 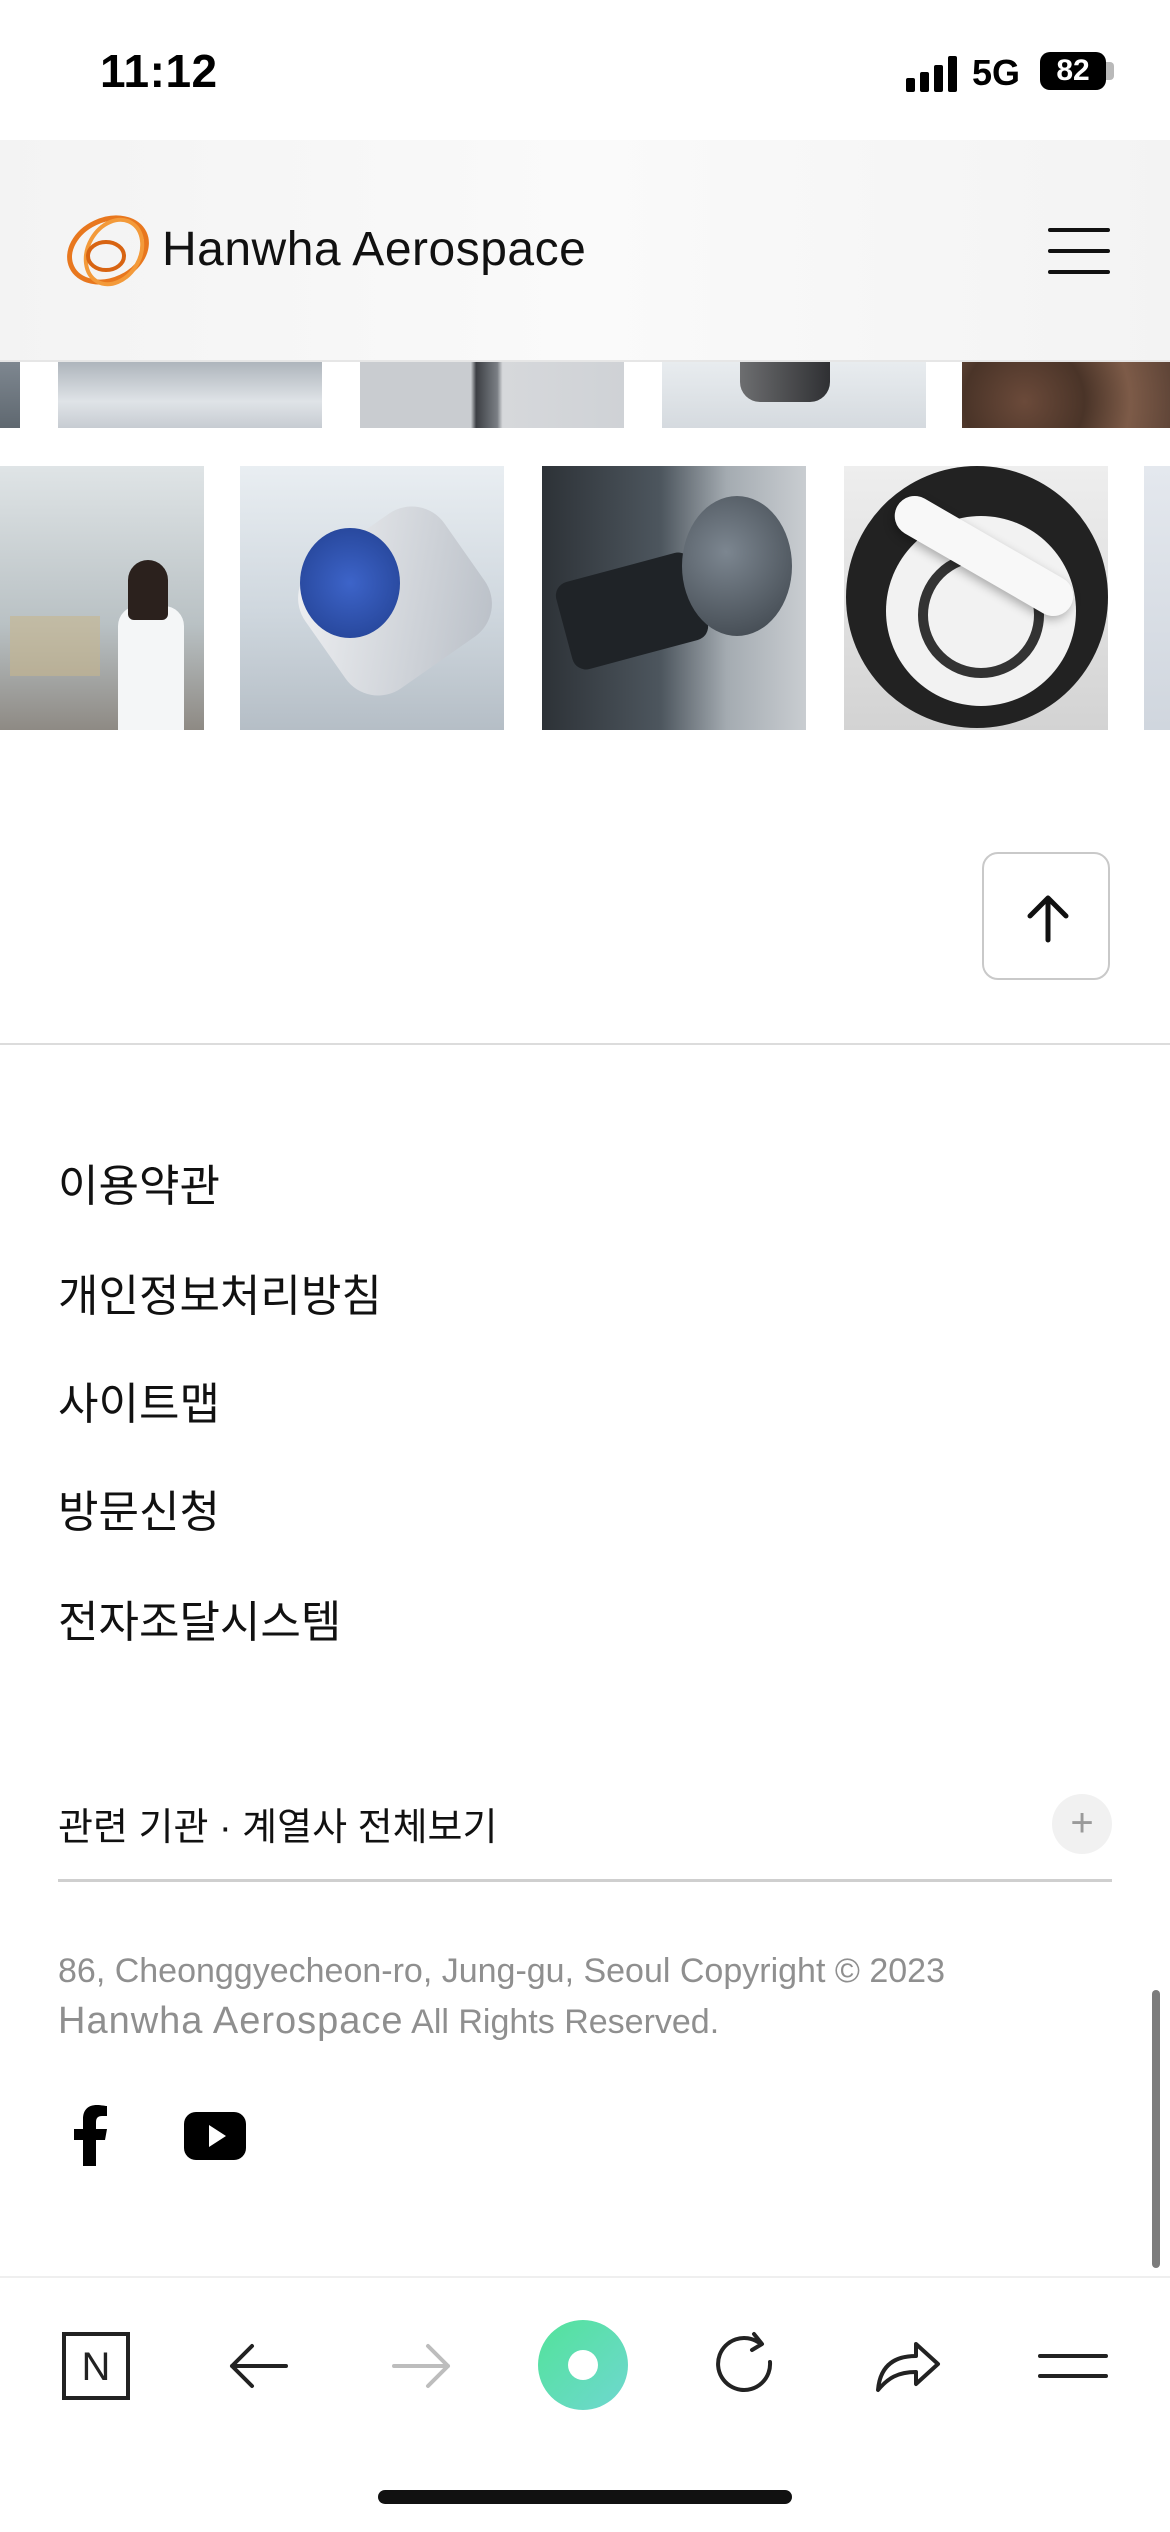 I want to click on back-arrow-icon, so click(x=259, y=2365).